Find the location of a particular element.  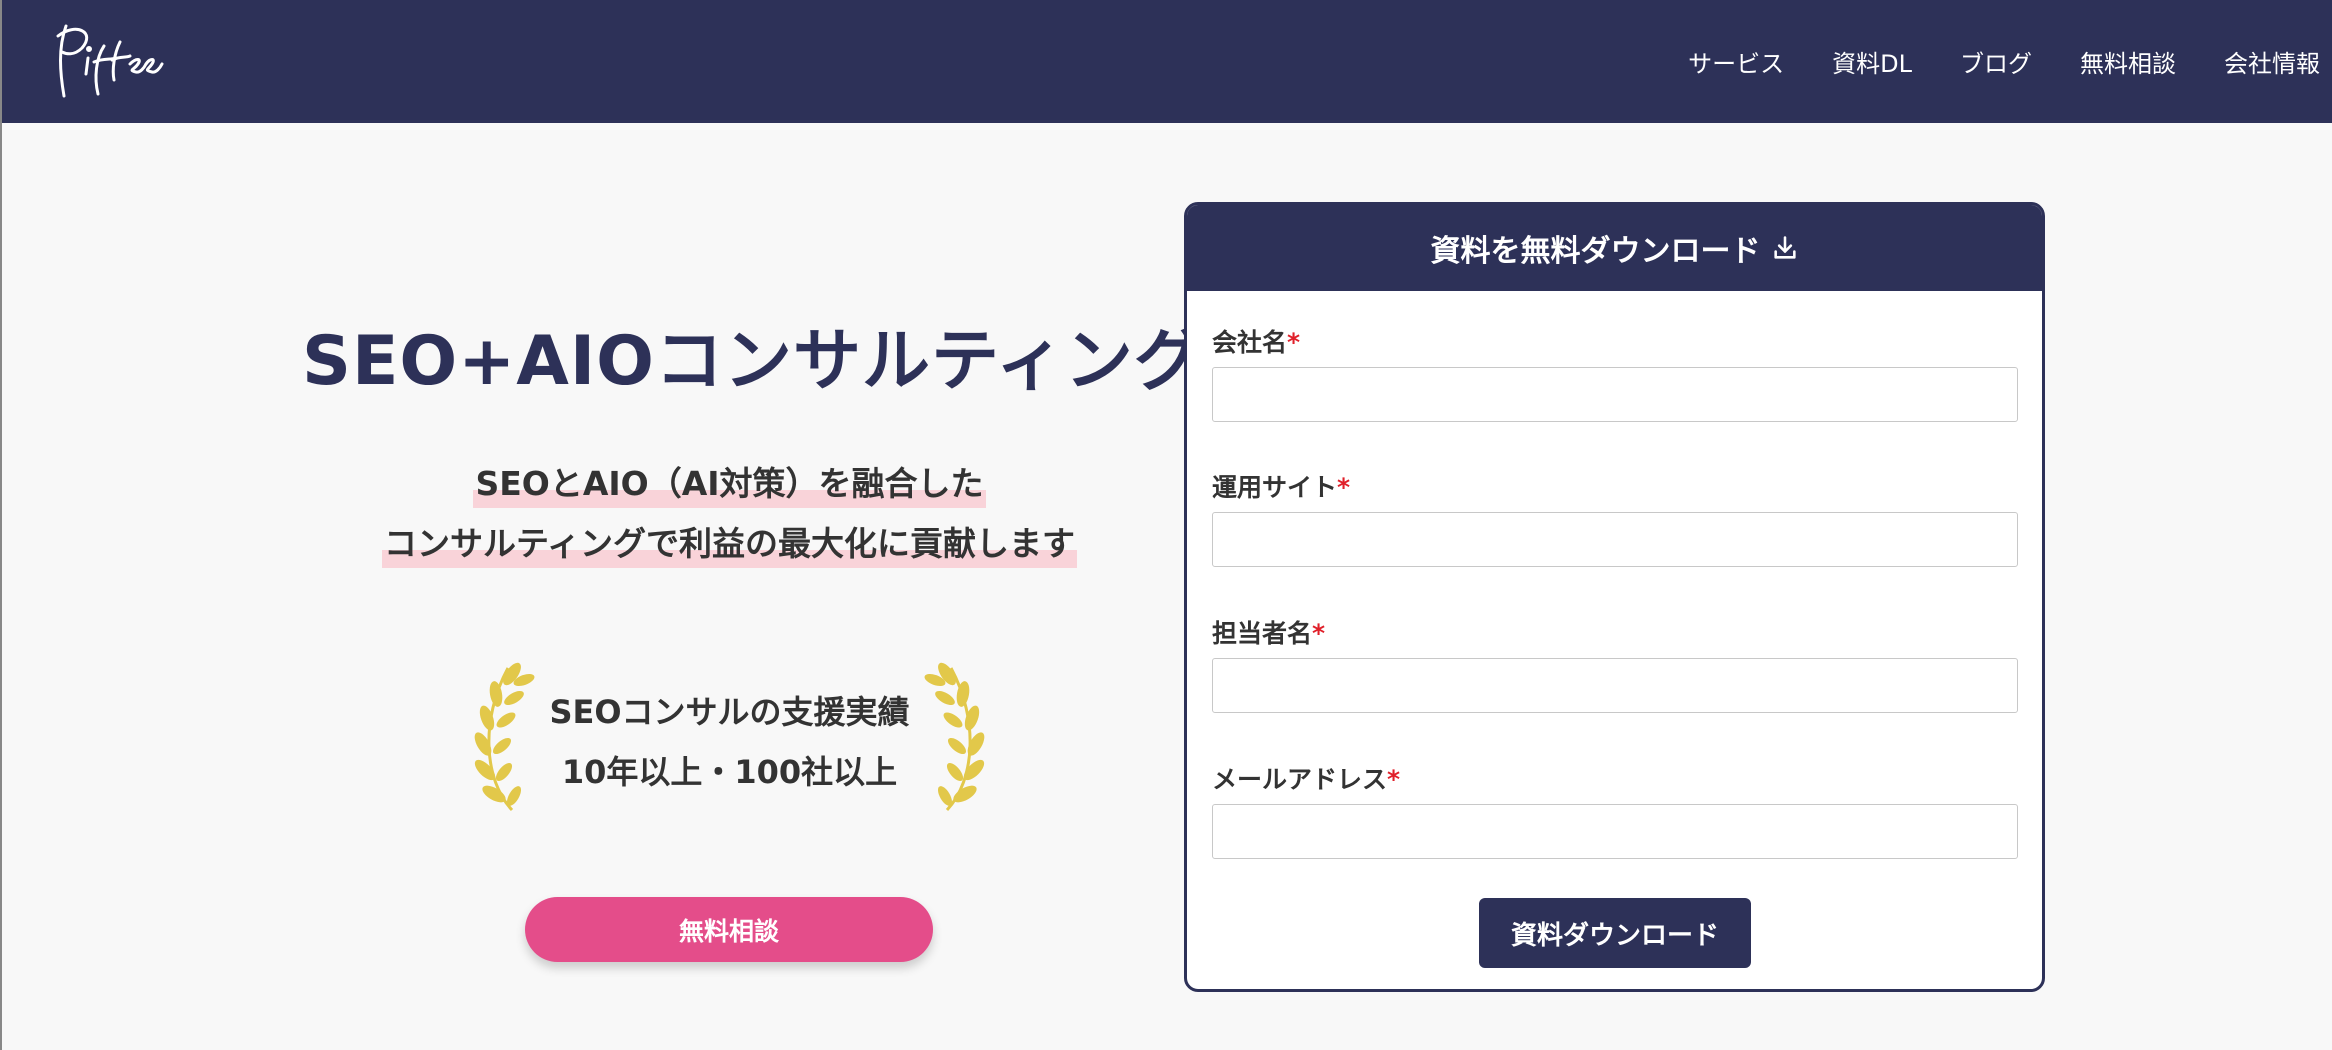

field-label-text: メールアドレス is located at coordinates (1300, 779).